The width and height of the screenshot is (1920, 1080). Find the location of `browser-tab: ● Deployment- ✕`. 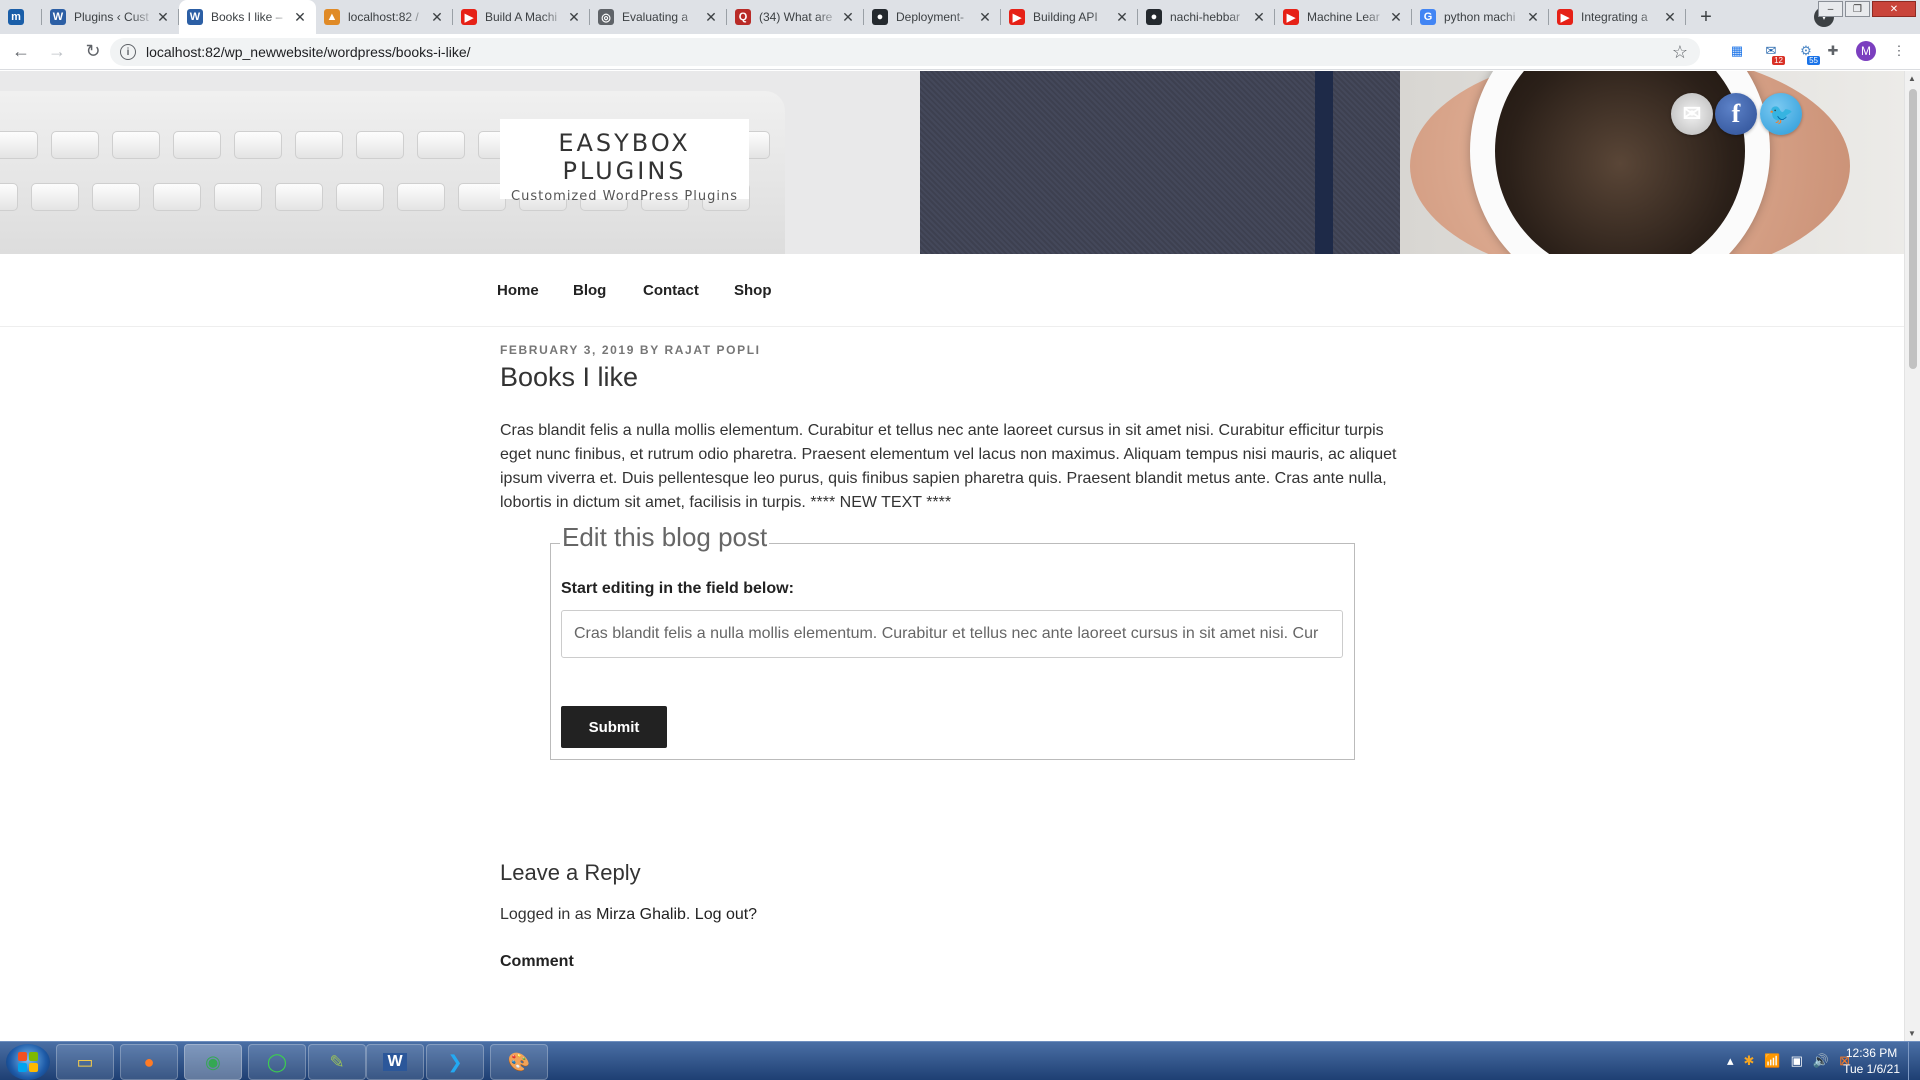

browser-tab: ● Deployment- ✕ is located at coordinates (932, 17).